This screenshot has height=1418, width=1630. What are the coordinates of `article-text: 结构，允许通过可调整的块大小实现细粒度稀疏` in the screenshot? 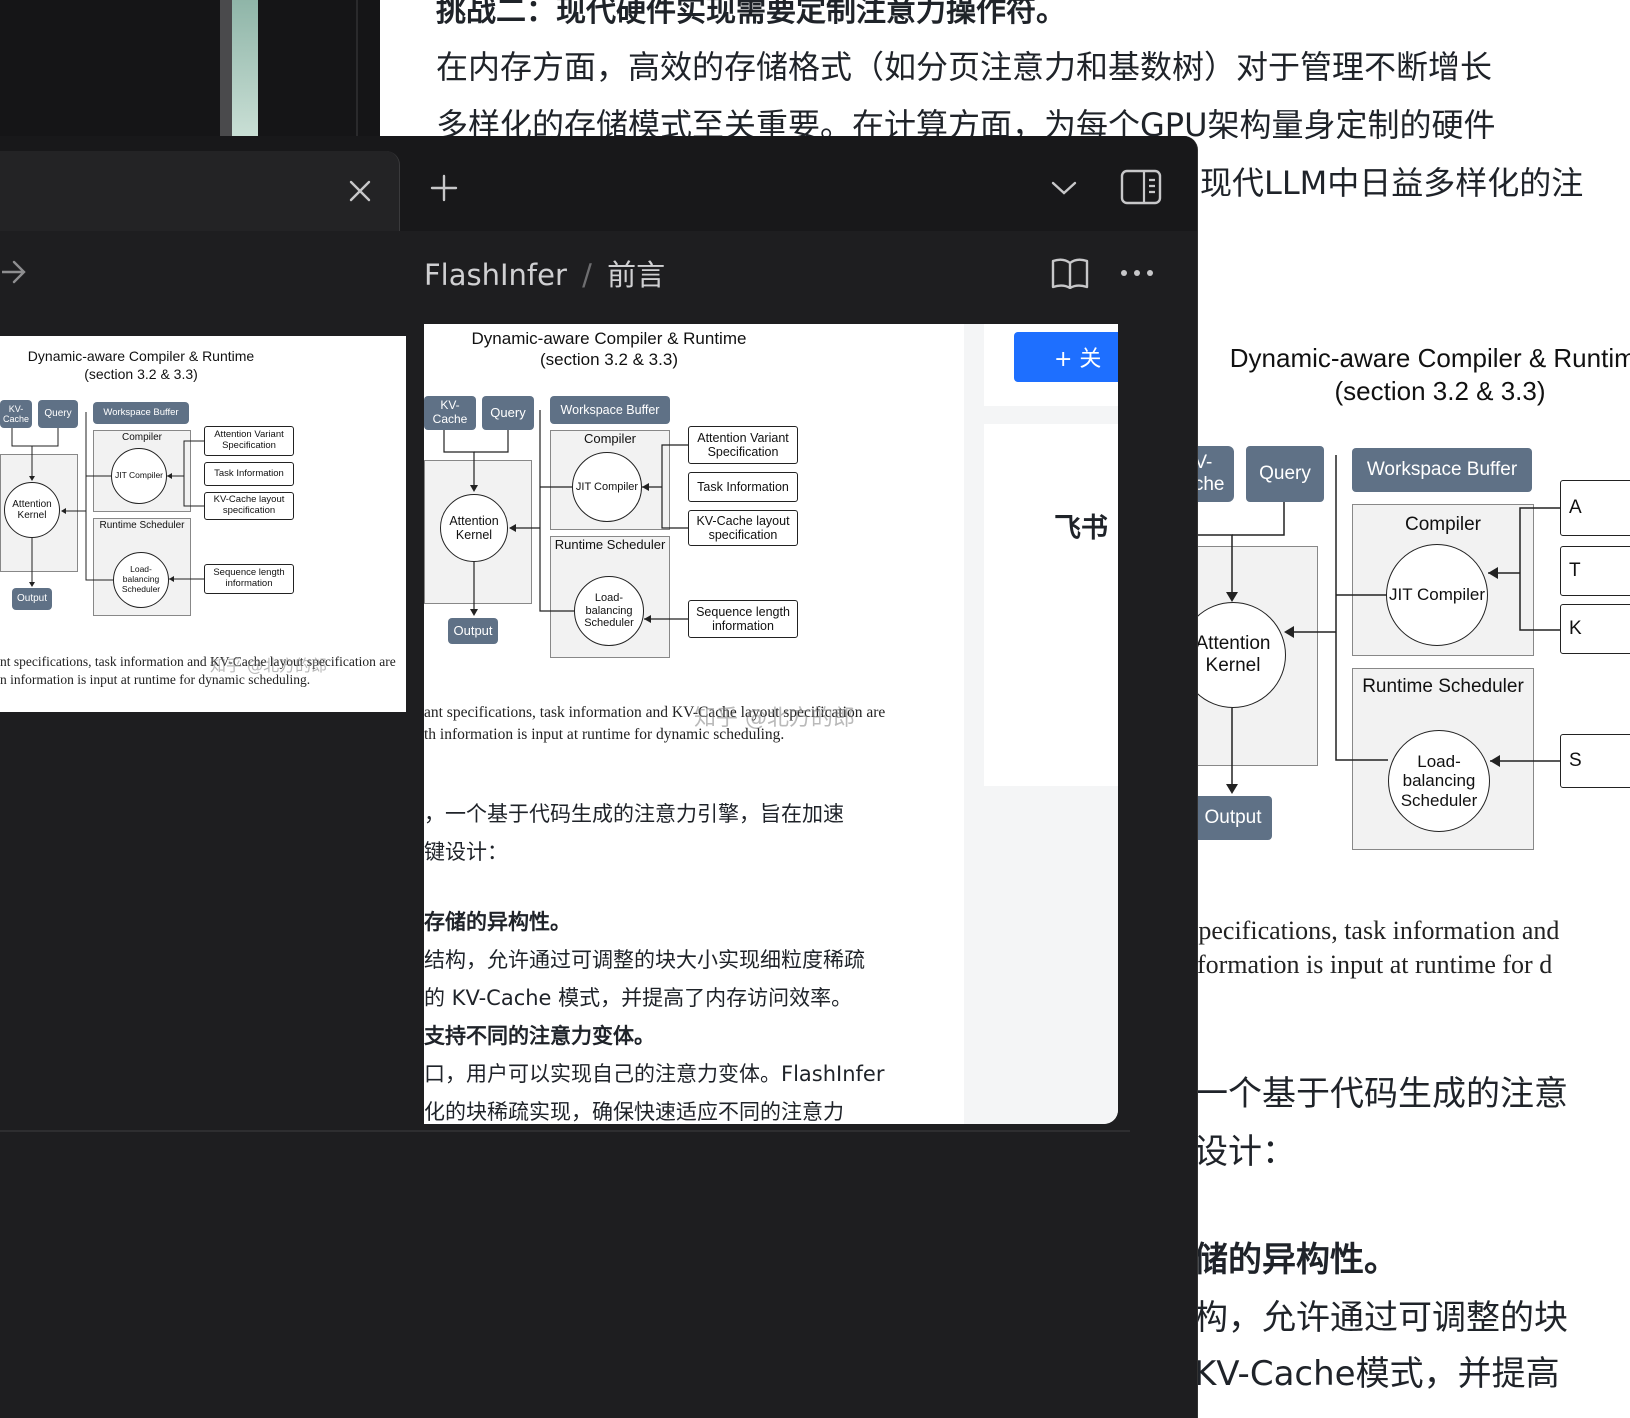 It's located at (644, 960).